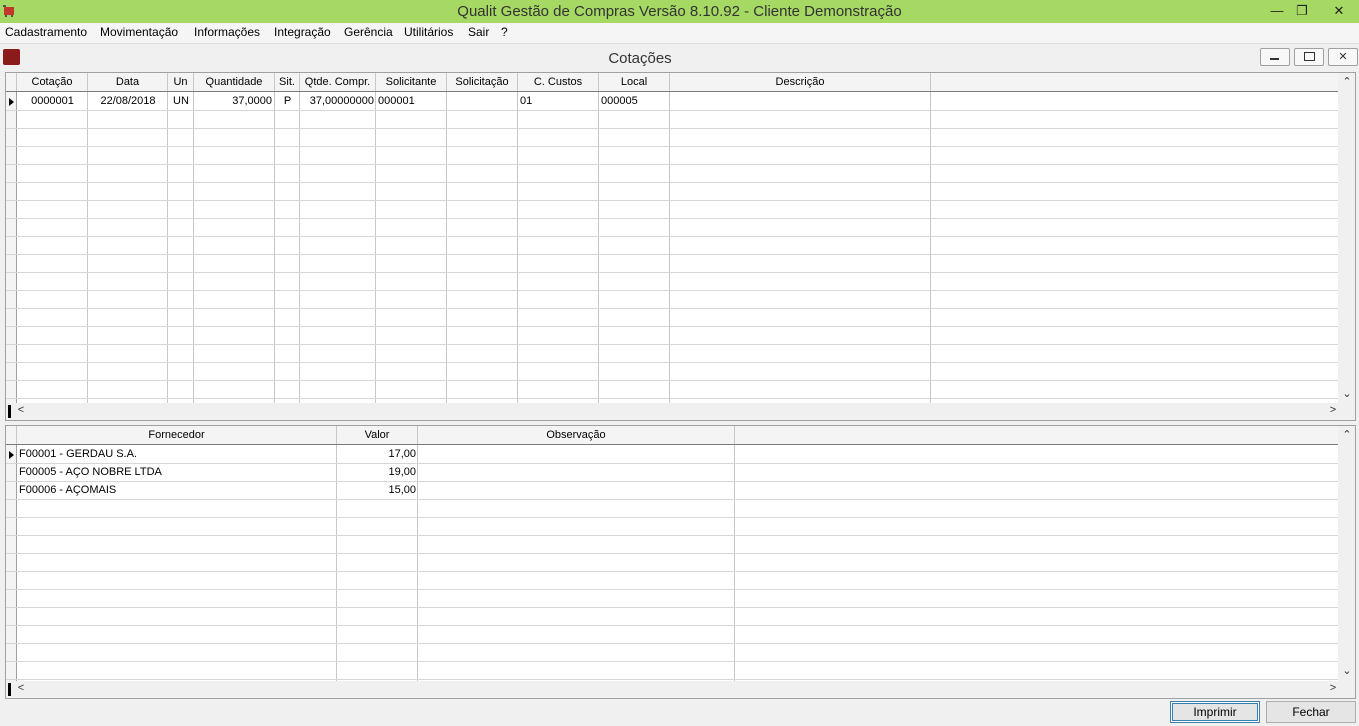 Image resolution: width=1359 pixels, height=726 pixels. I want to click on cell-quantidade: 37,0000, so click(252, 101).